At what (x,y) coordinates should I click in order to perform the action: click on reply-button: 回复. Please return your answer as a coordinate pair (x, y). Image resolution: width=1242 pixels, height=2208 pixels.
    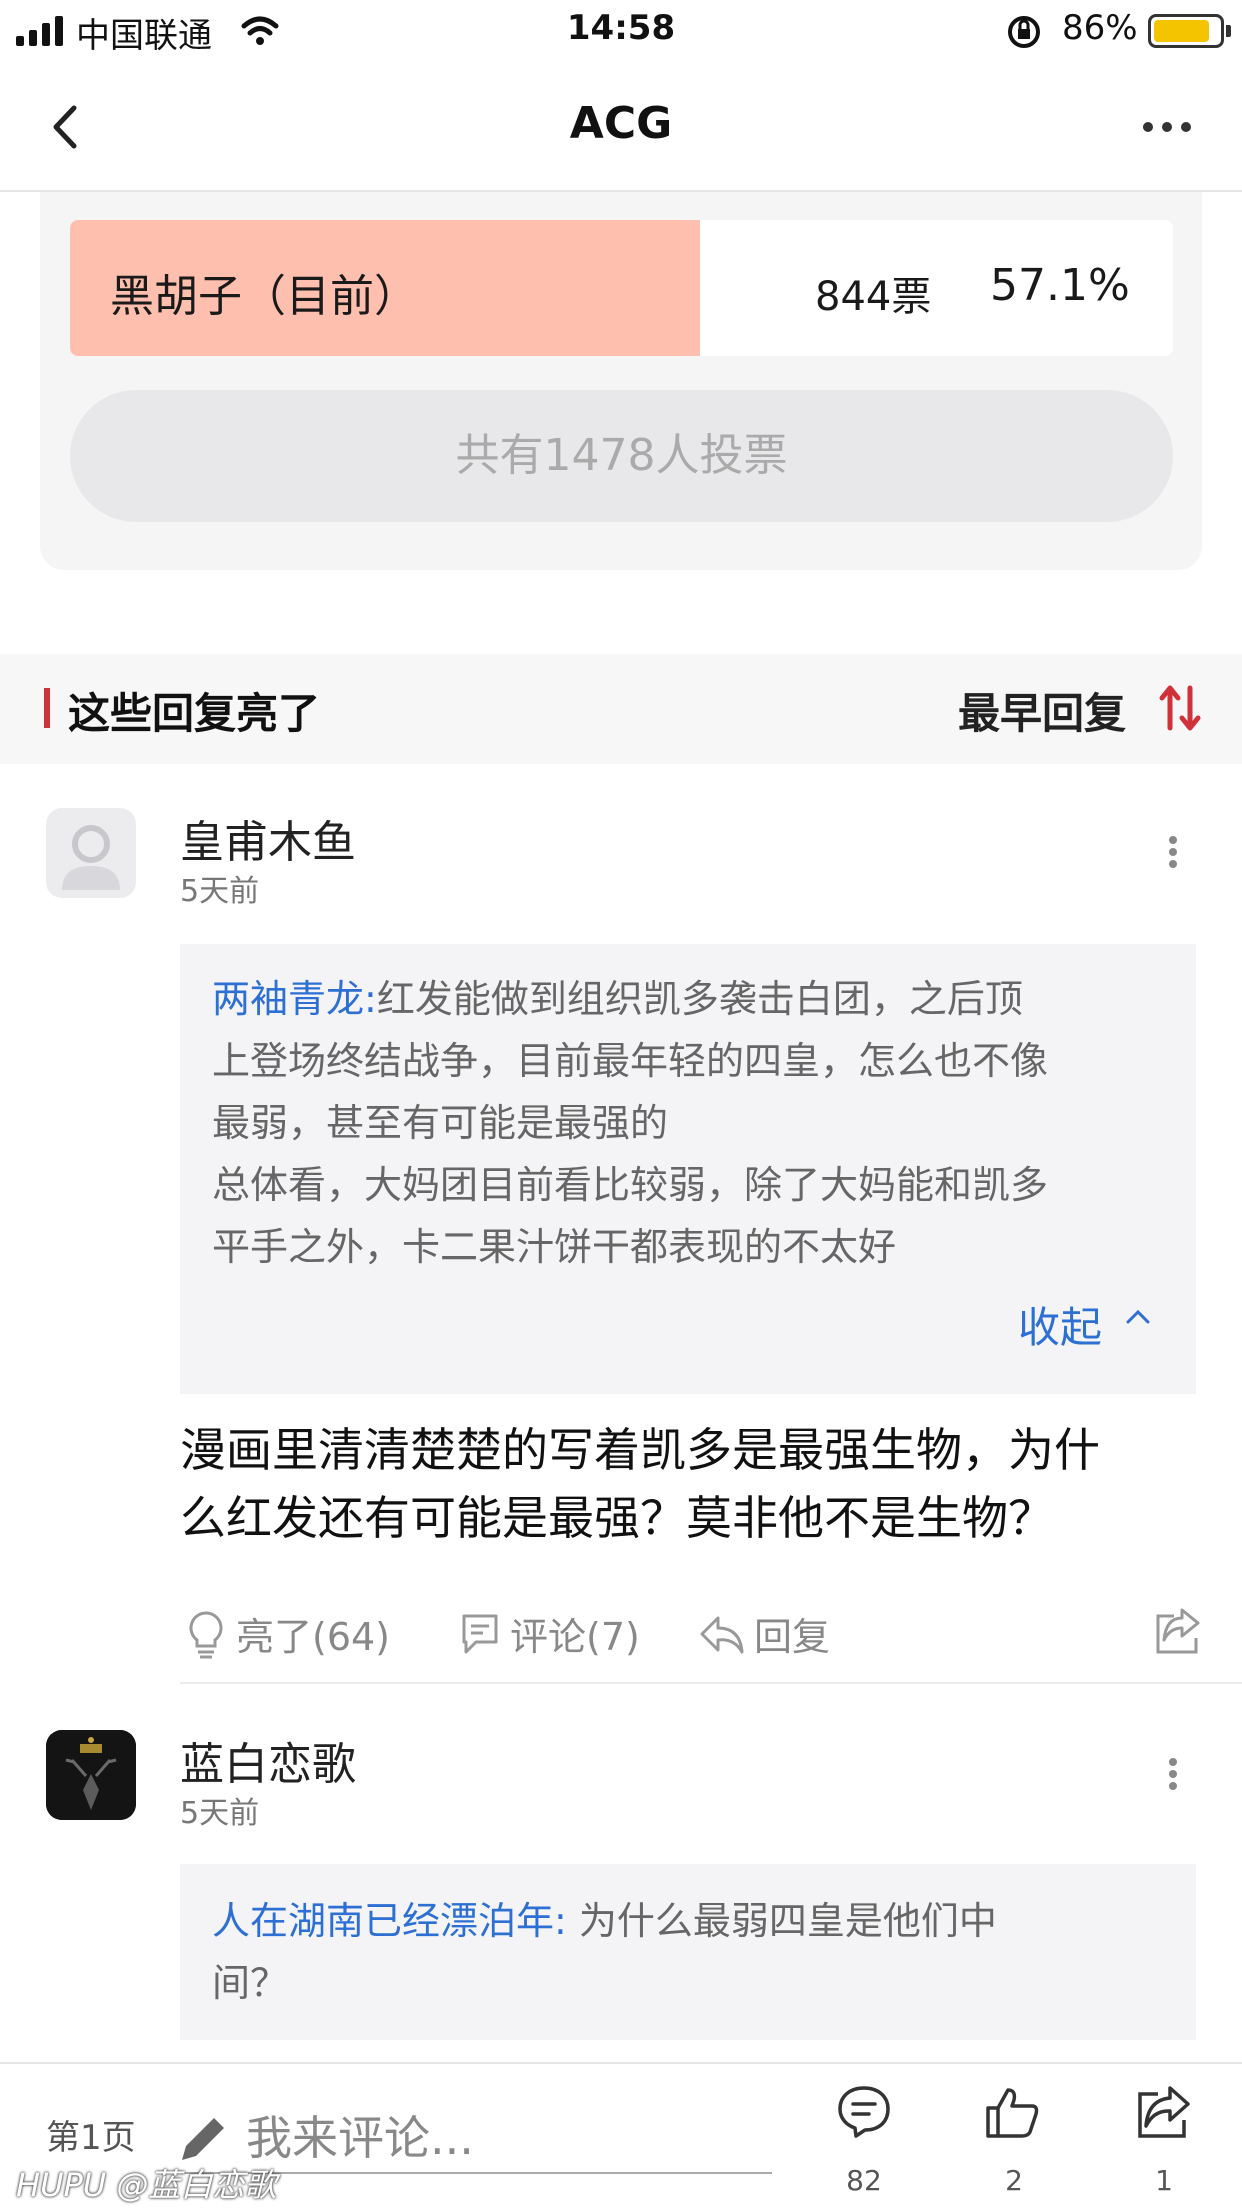
    Looking at the image, I should click on (764, 1633).